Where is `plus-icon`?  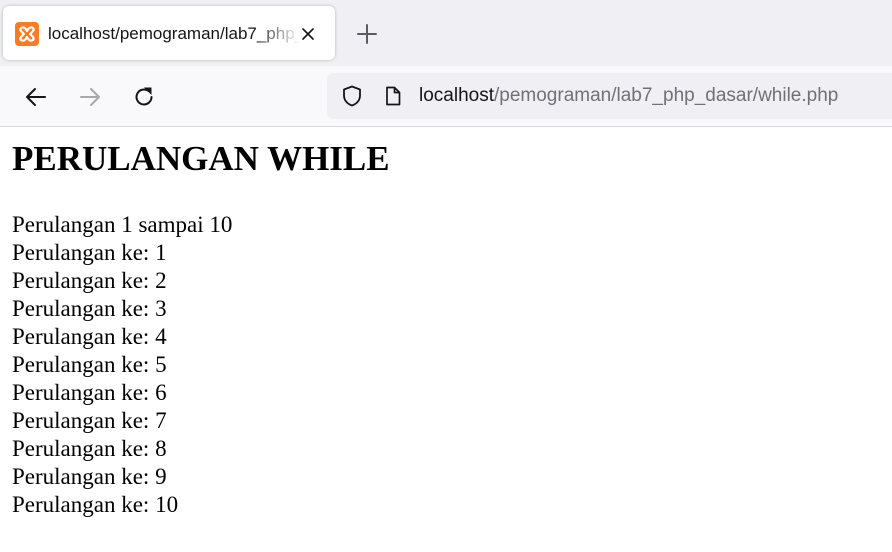 plus-icon is located at coordinates (367, 34).